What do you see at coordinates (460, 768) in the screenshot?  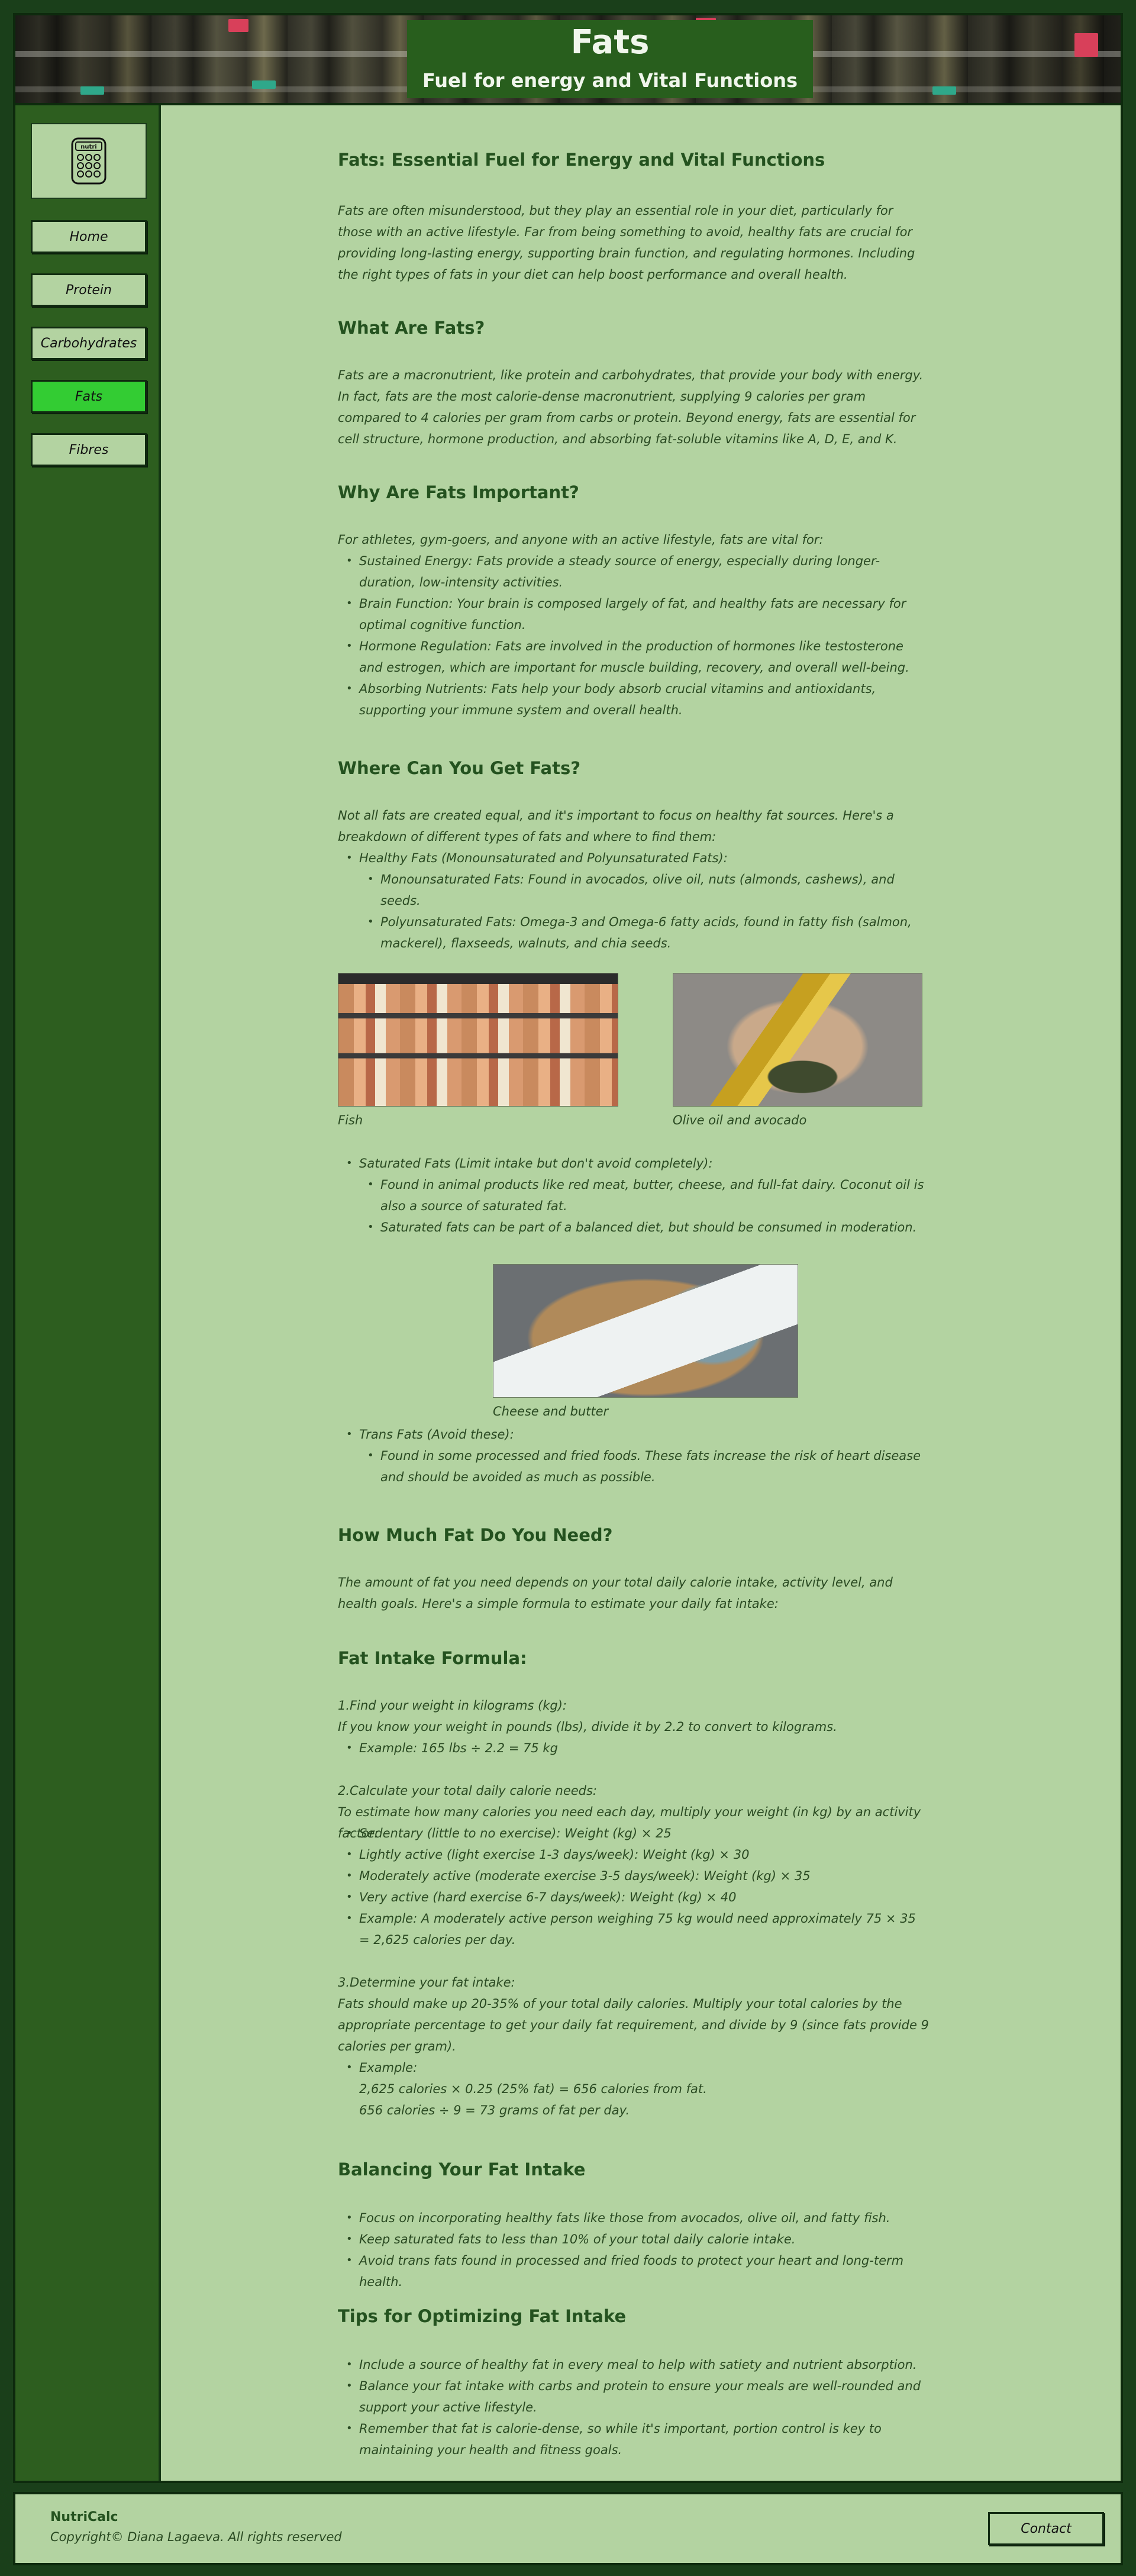 I see `section-heading-where: Where Can You Get Fats?` at bounding box center [460, 768].